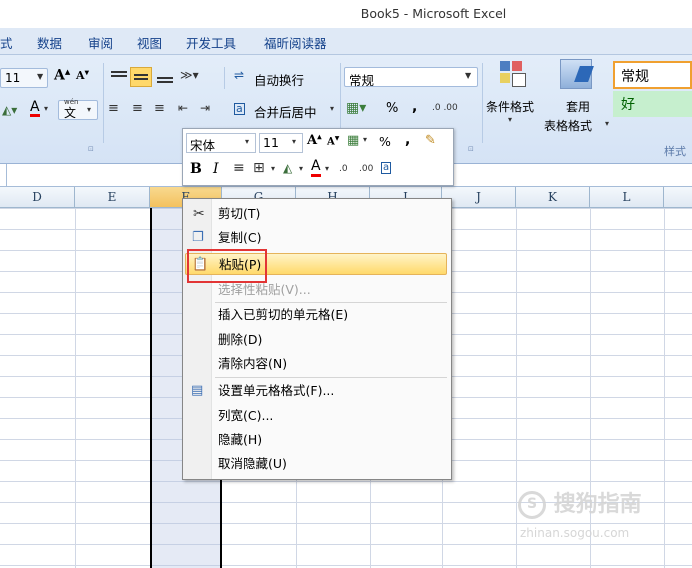 This screenshot has width=692, height=568. I want to click on menu-item-label: 隐藏(H), so click(240, 439).